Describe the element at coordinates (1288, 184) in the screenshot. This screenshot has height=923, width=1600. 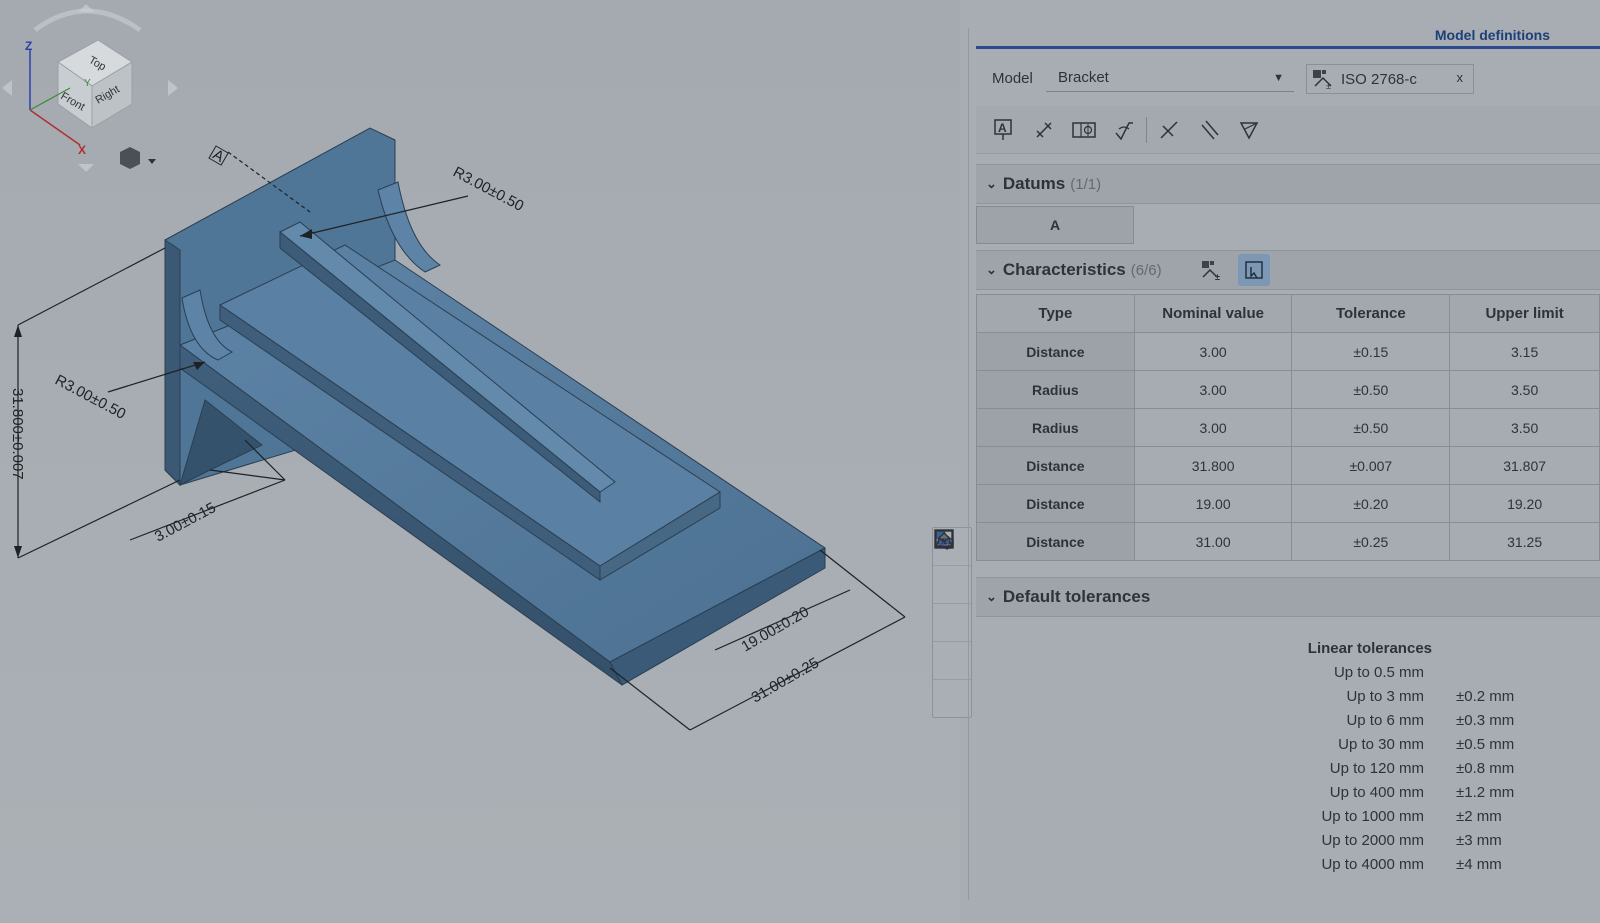
I see `datums-section-header: ⌄ Datums (1/1)` at that location.